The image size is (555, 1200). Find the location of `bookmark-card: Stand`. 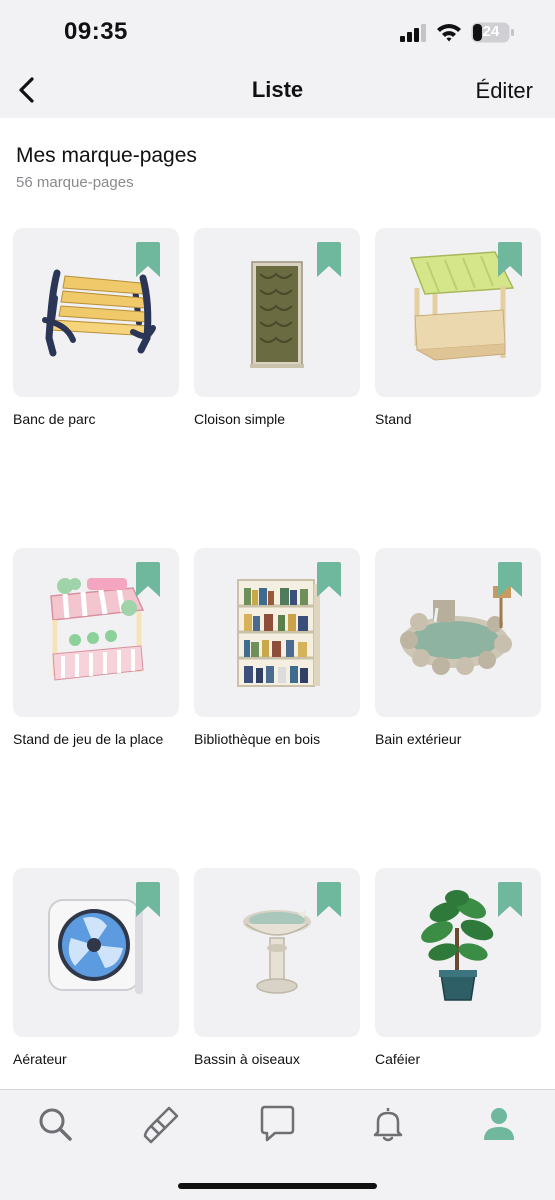

bookmark-card: Stand is located at coordinates (458, 327).